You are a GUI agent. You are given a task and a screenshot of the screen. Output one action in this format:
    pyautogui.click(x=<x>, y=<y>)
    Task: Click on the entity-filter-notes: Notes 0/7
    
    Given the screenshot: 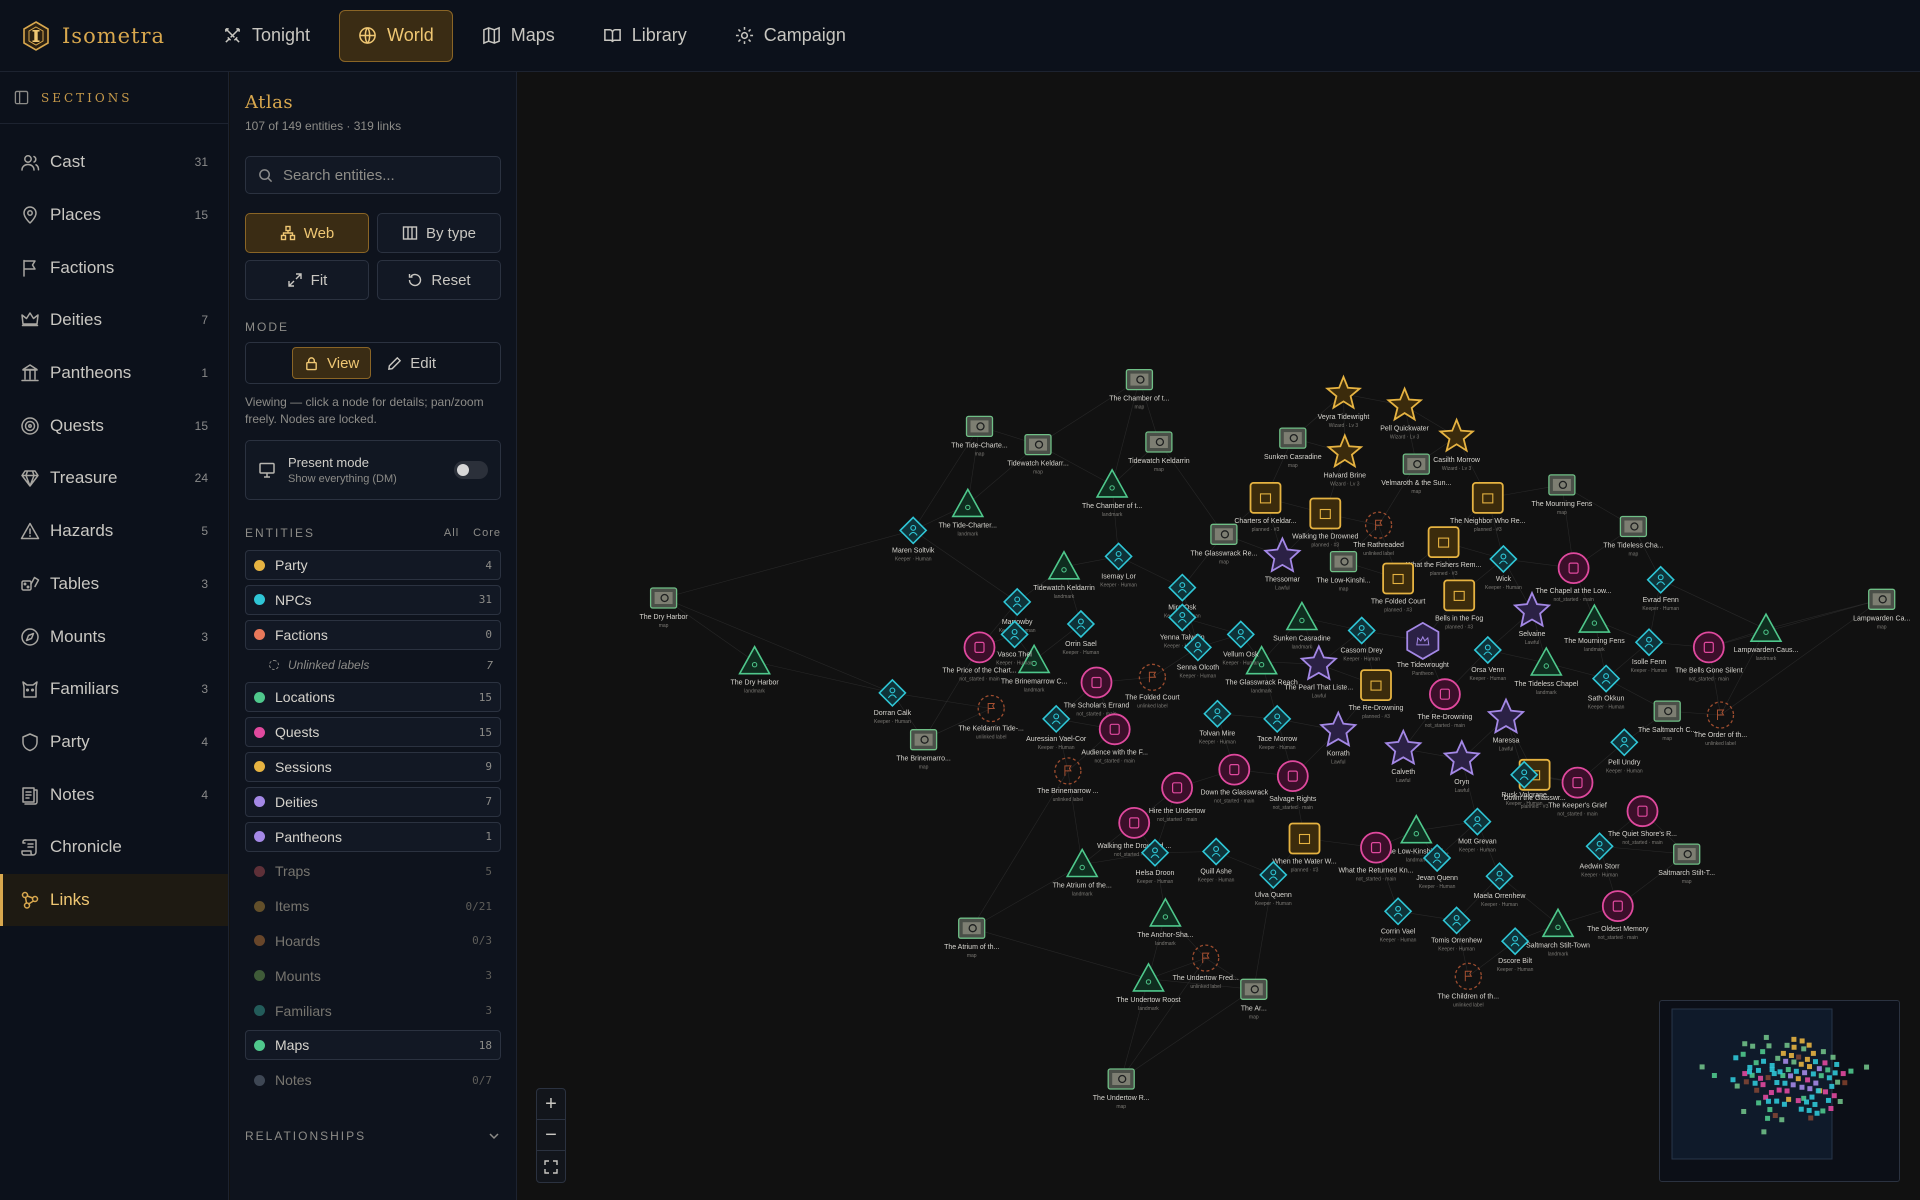 What is the action you would take?
    pyautogui.click(x=373, y=1080)
    